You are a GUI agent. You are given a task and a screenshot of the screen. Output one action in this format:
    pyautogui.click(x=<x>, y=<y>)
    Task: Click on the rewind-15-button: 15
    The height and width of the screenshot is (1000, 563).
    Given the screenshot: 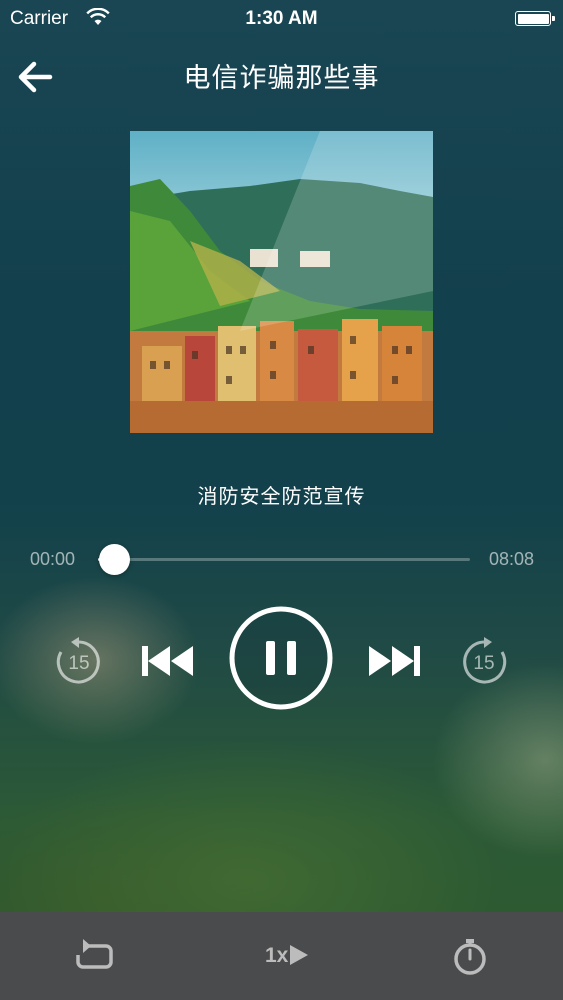 What is the action you would take?
    pyautogui.click(x=79, y=661)
    